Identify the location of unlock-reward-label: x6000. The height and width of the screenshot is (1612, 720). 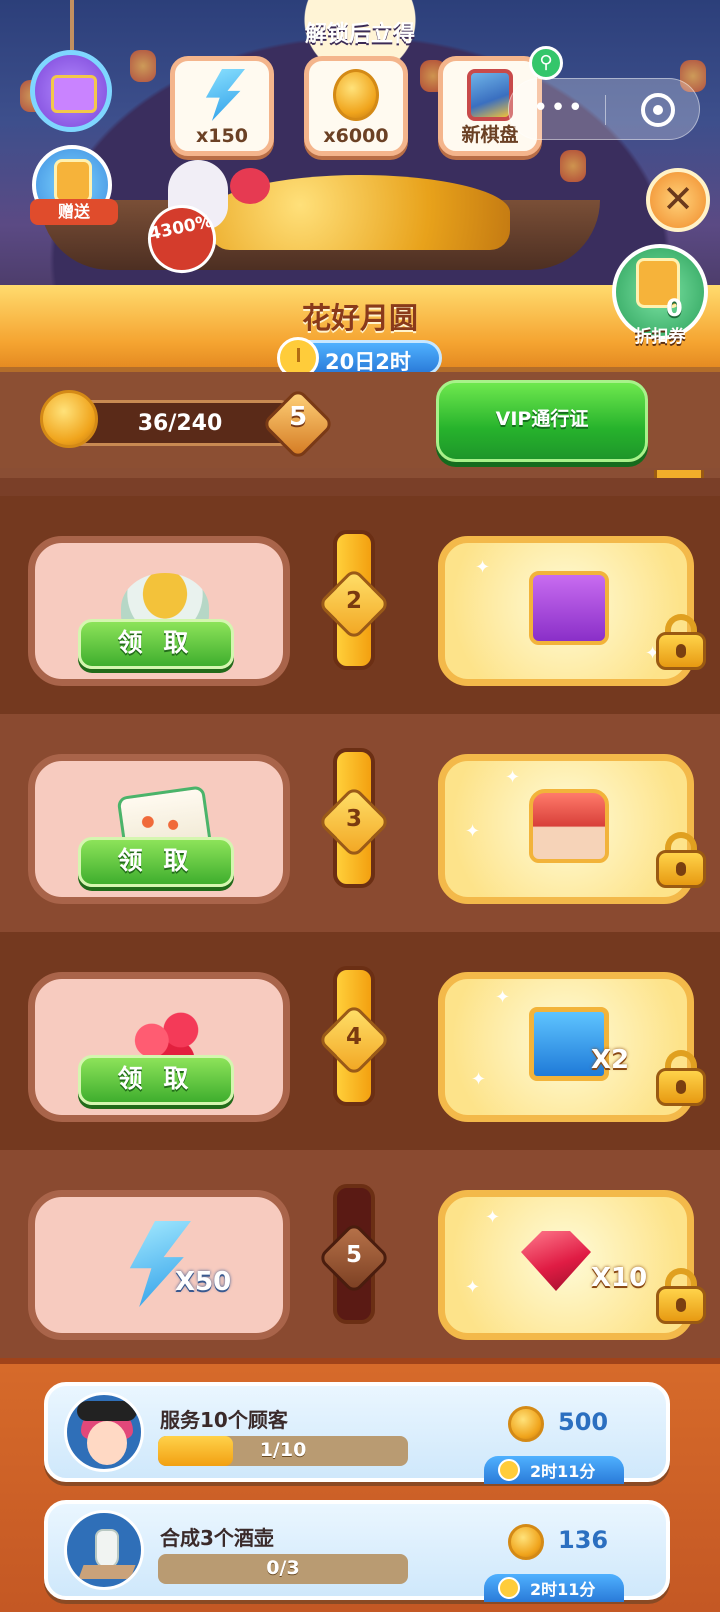
(356, 136).